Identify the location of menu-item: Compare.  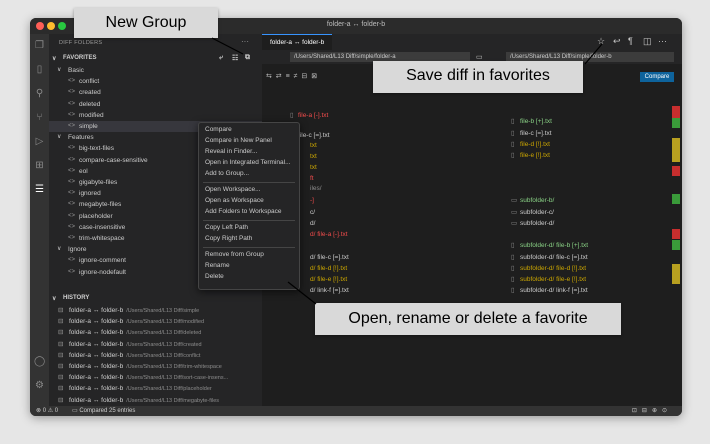
(218, 129).